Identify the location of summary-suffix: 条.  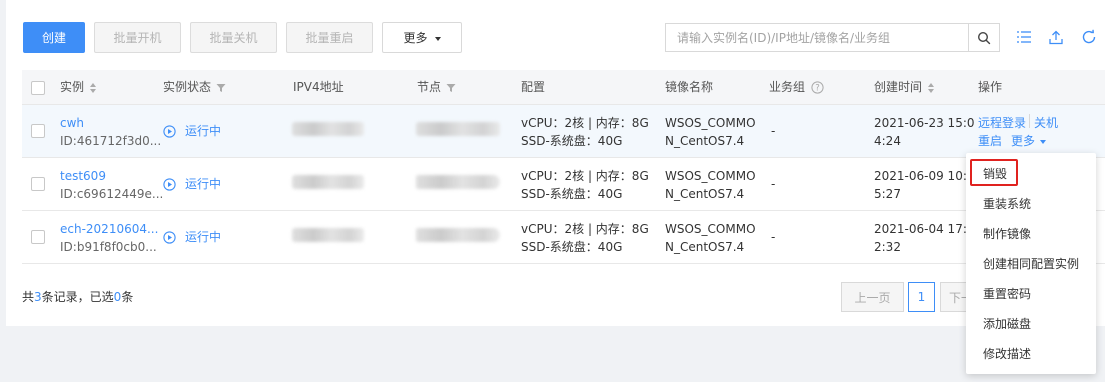
(127, 297).